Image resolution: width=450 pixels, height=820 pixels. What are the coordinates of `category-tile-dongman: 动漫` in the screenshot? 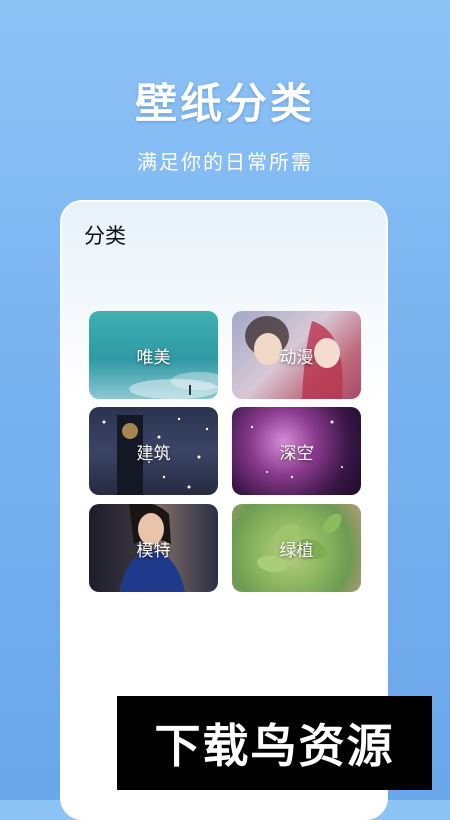 It's located at (296, 355).